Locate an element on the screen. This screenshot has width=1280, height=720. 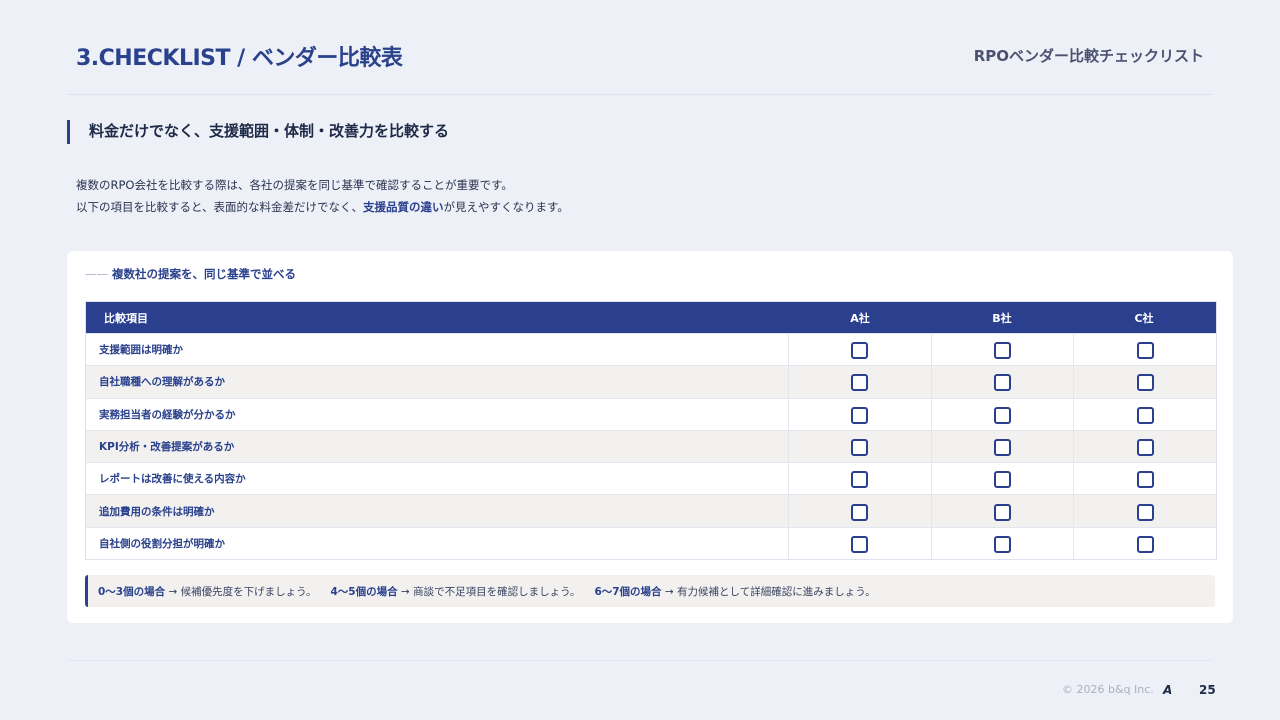
table-row: レポートは改善に使える内容か is located at coordinates (651, 478).